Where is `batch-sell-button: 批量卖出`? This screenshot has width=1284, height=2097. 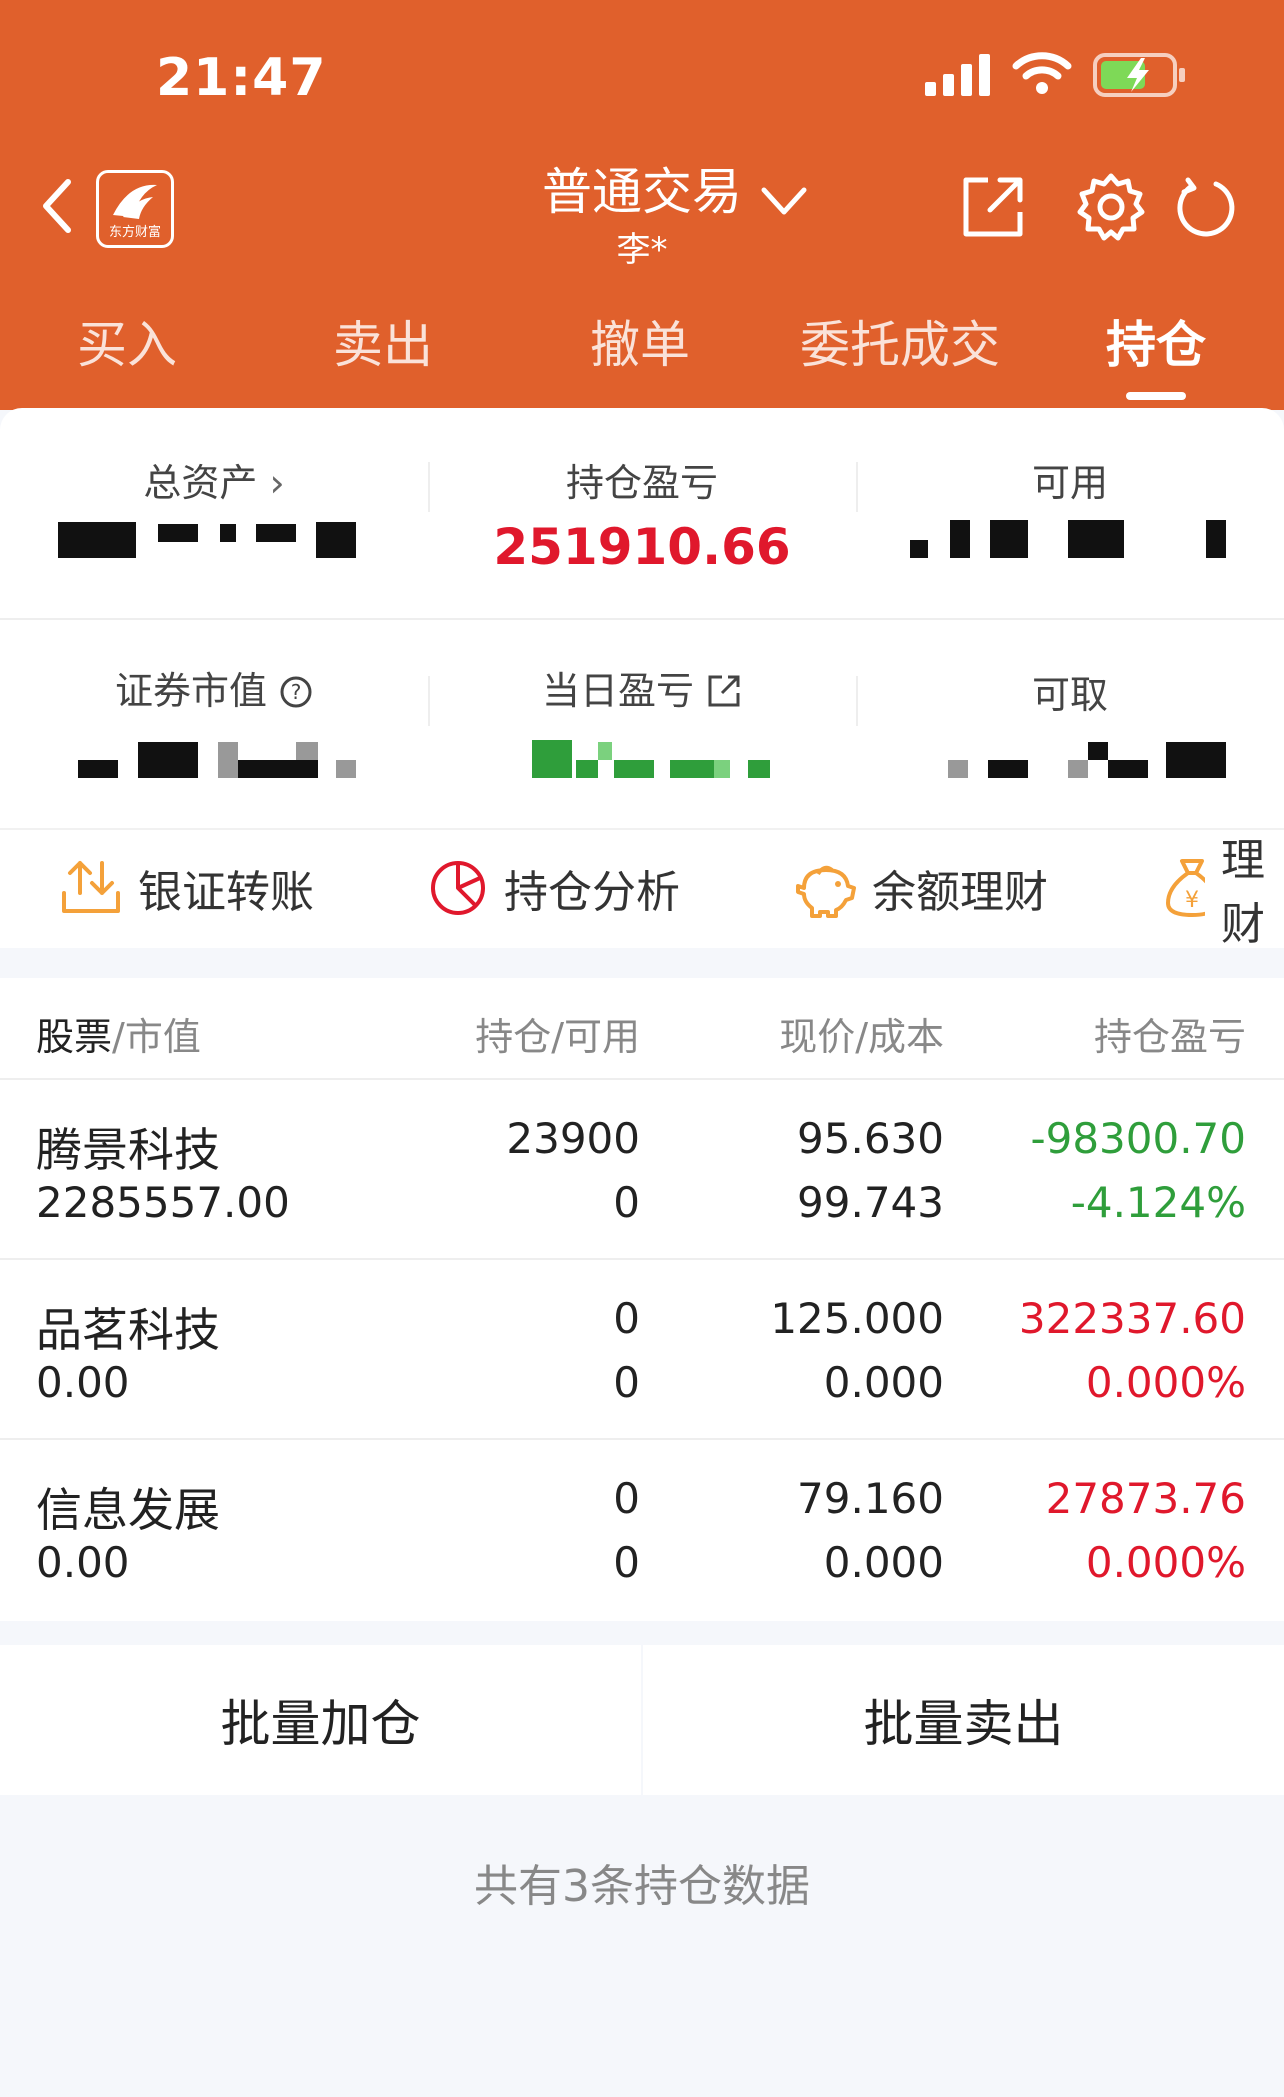
batch-sell-button: 批量卖出 is located at coordinates (963, 1720).